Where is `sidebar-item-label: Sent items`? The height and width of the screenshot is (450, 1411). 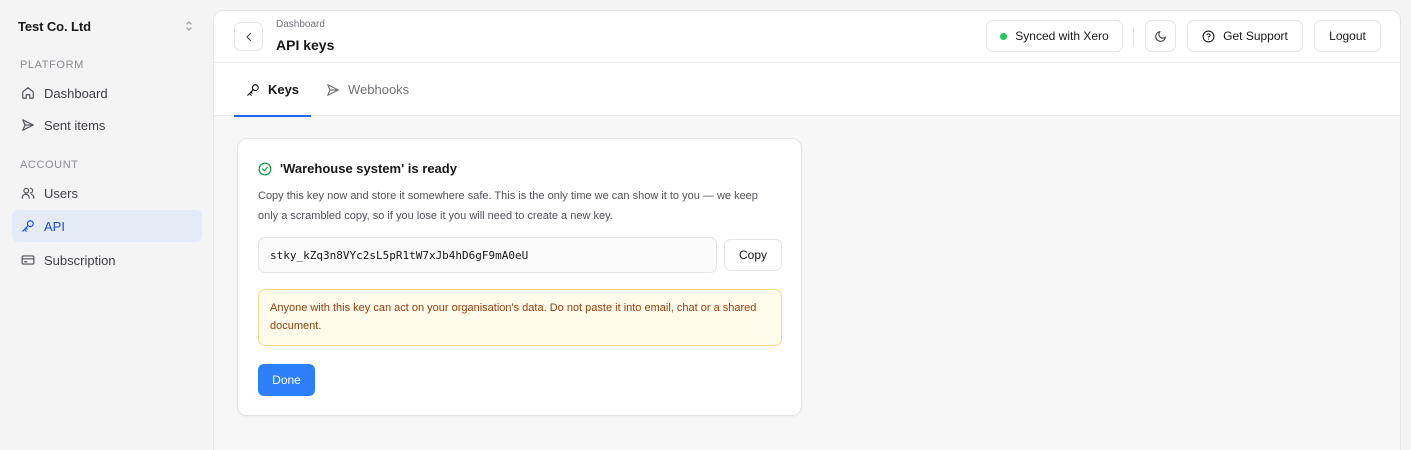 sidebar-item-label: Sent items is located at coordinates (75, 125).